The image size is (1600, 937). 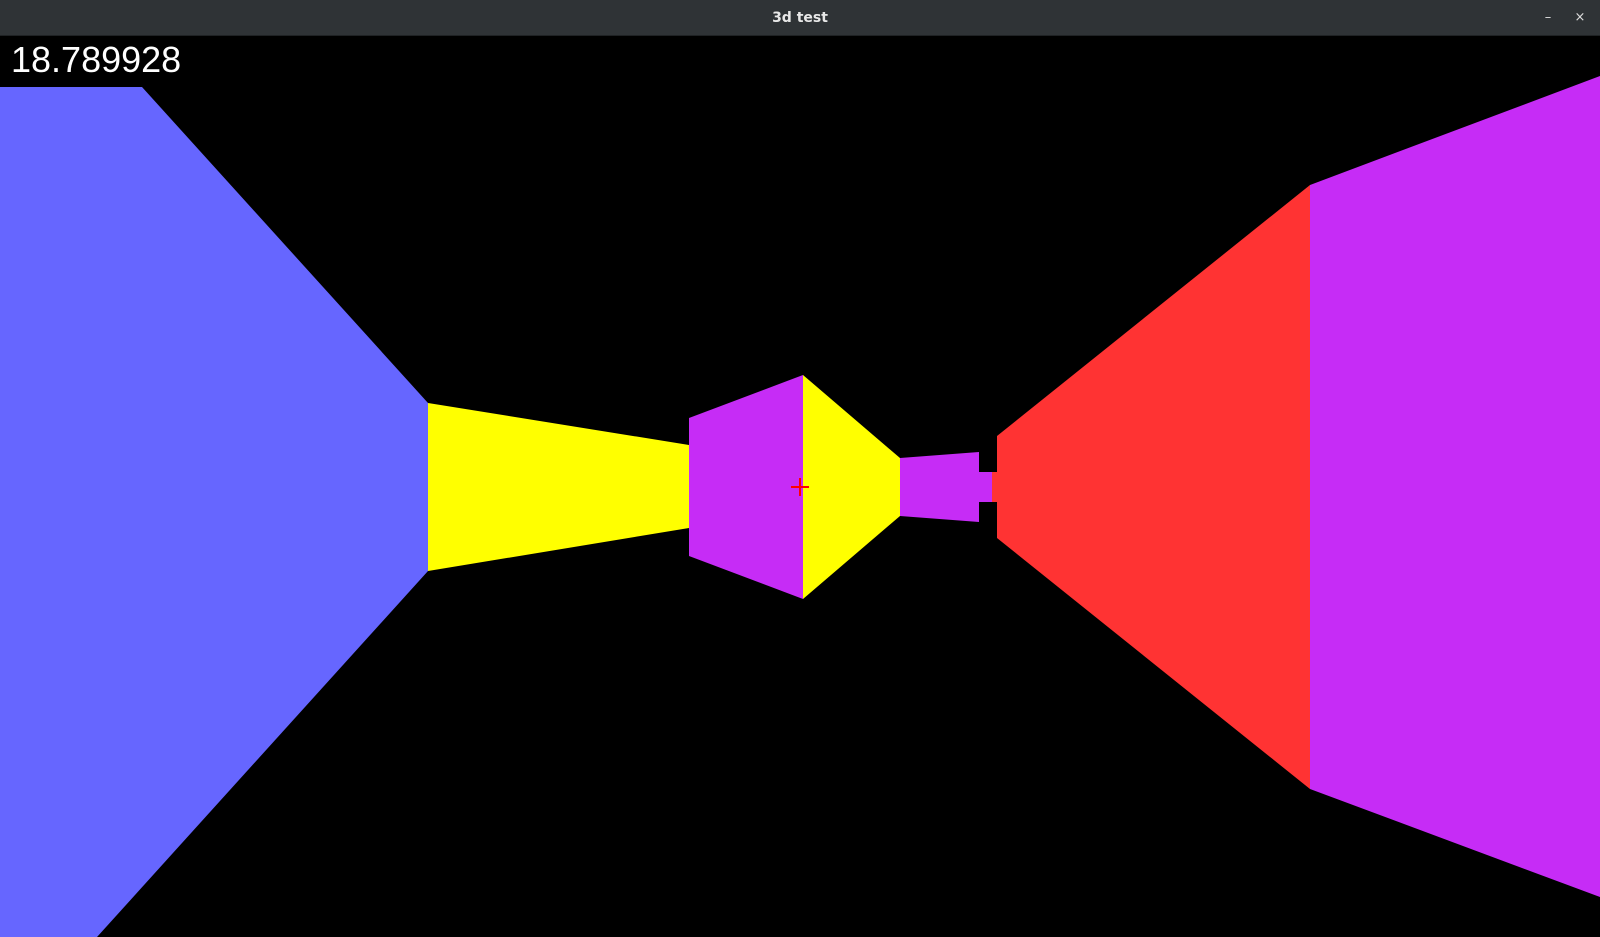 I want to click on minimize-button: –, so click(x=1548, y=18).